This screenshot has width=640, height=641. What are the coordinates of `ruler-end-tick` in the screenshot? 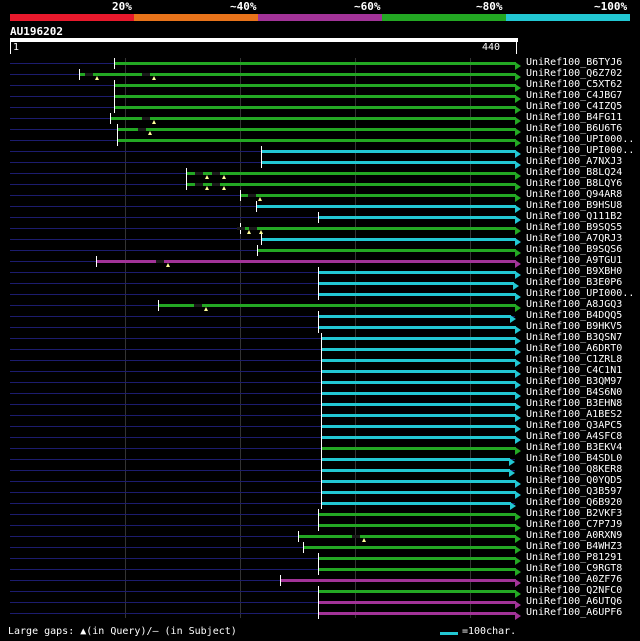 It's located at (516, 48).